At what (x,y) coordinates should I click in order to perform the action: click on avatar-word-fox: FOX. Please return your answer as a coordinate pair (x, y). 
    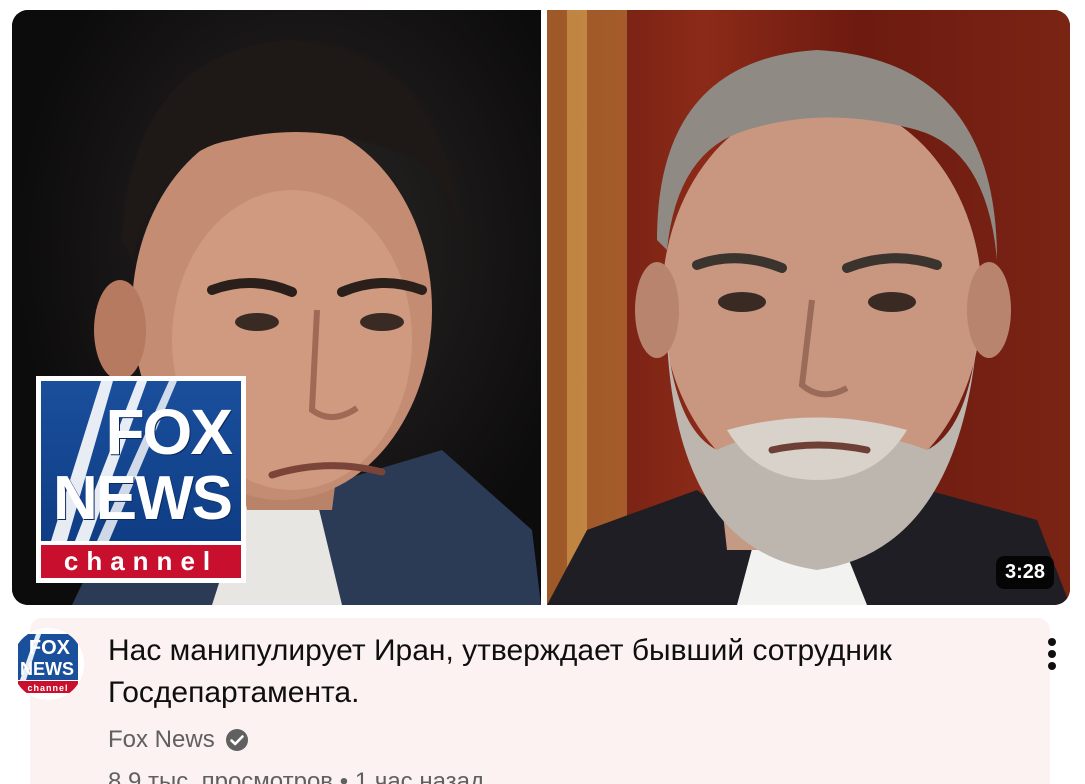
    Looking at the image, I should click on (50, 648).